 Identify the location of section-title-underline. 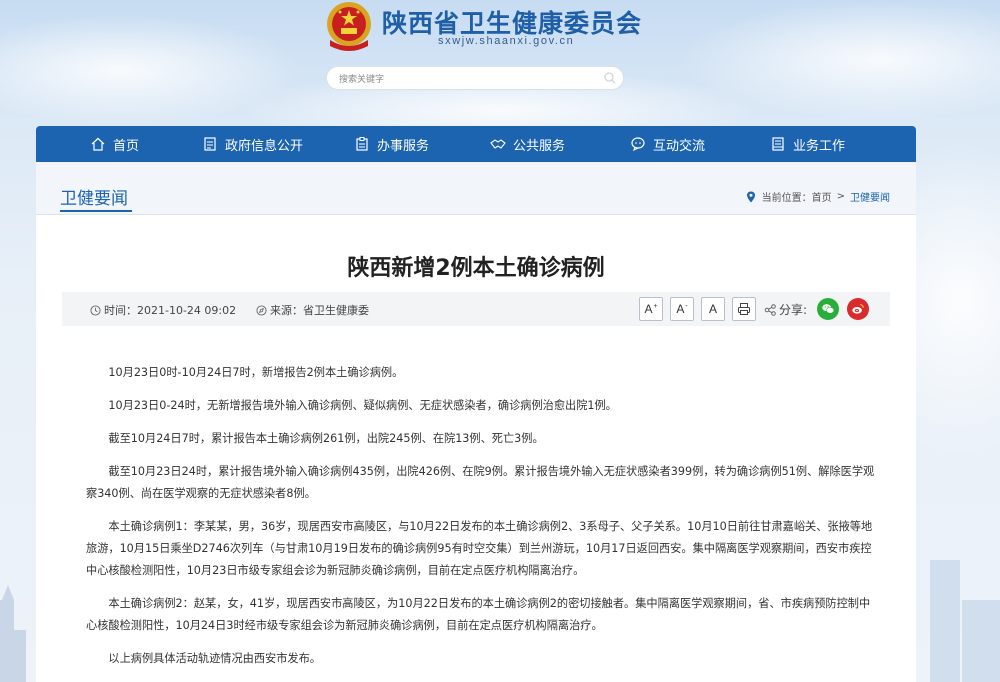
(96, 211).